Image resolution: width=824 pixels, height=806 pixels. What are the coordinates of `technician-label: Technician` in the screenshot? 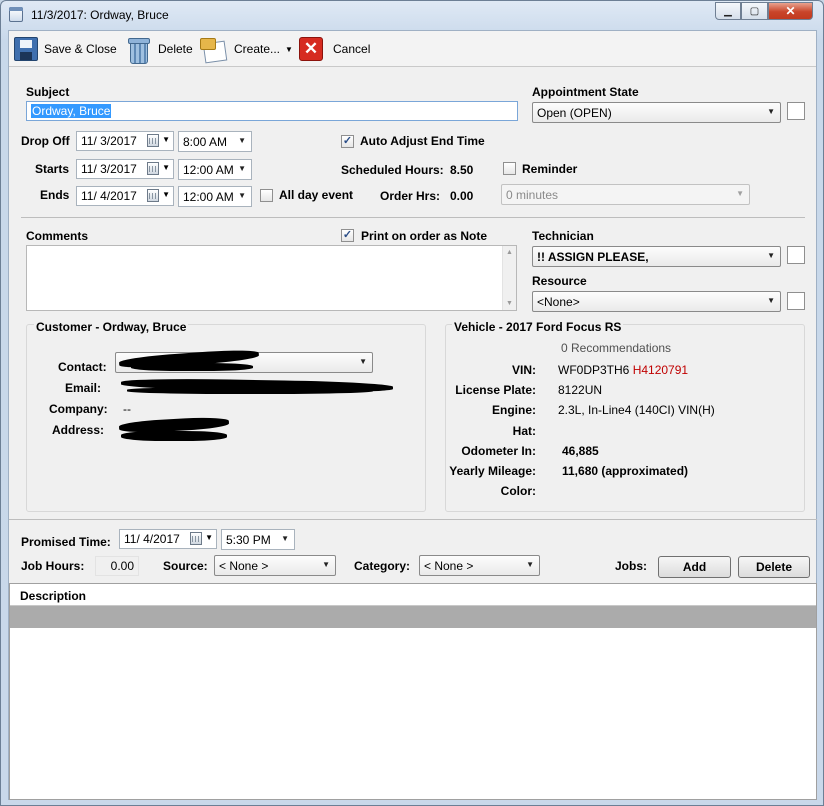 It's located at (563, 236).